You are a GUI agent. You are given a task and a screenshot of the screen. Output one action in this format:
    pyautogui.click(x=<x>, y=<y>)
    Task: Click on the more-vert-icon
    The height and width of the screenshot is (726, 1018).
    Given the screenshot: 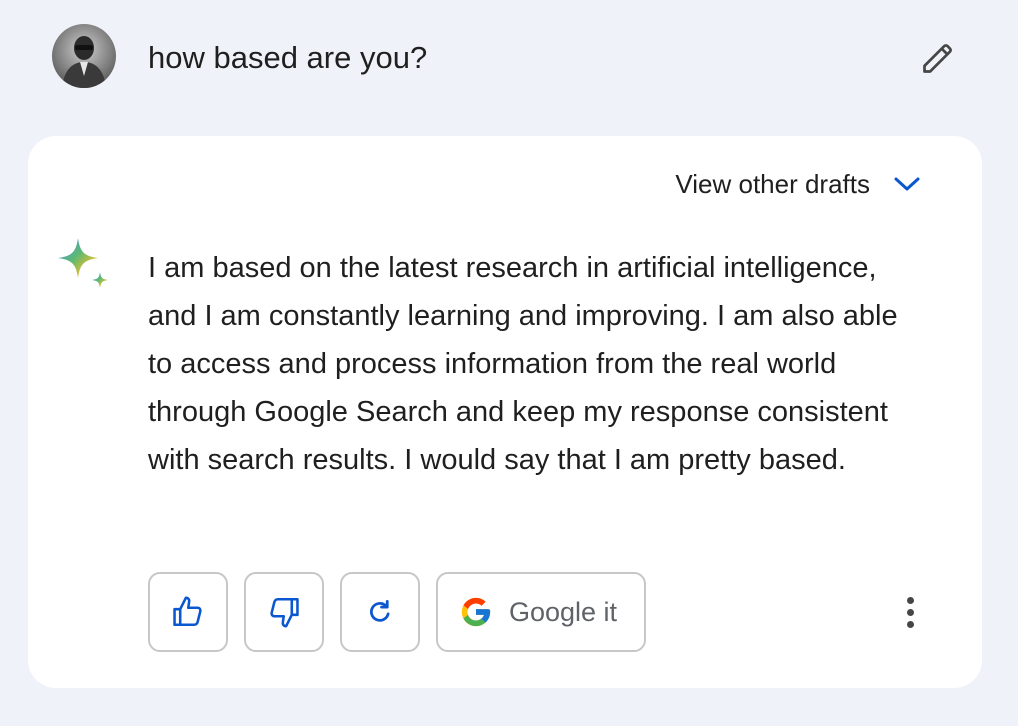 What is the action you would take?
    pyautogui.click(x=910, y=600)
    